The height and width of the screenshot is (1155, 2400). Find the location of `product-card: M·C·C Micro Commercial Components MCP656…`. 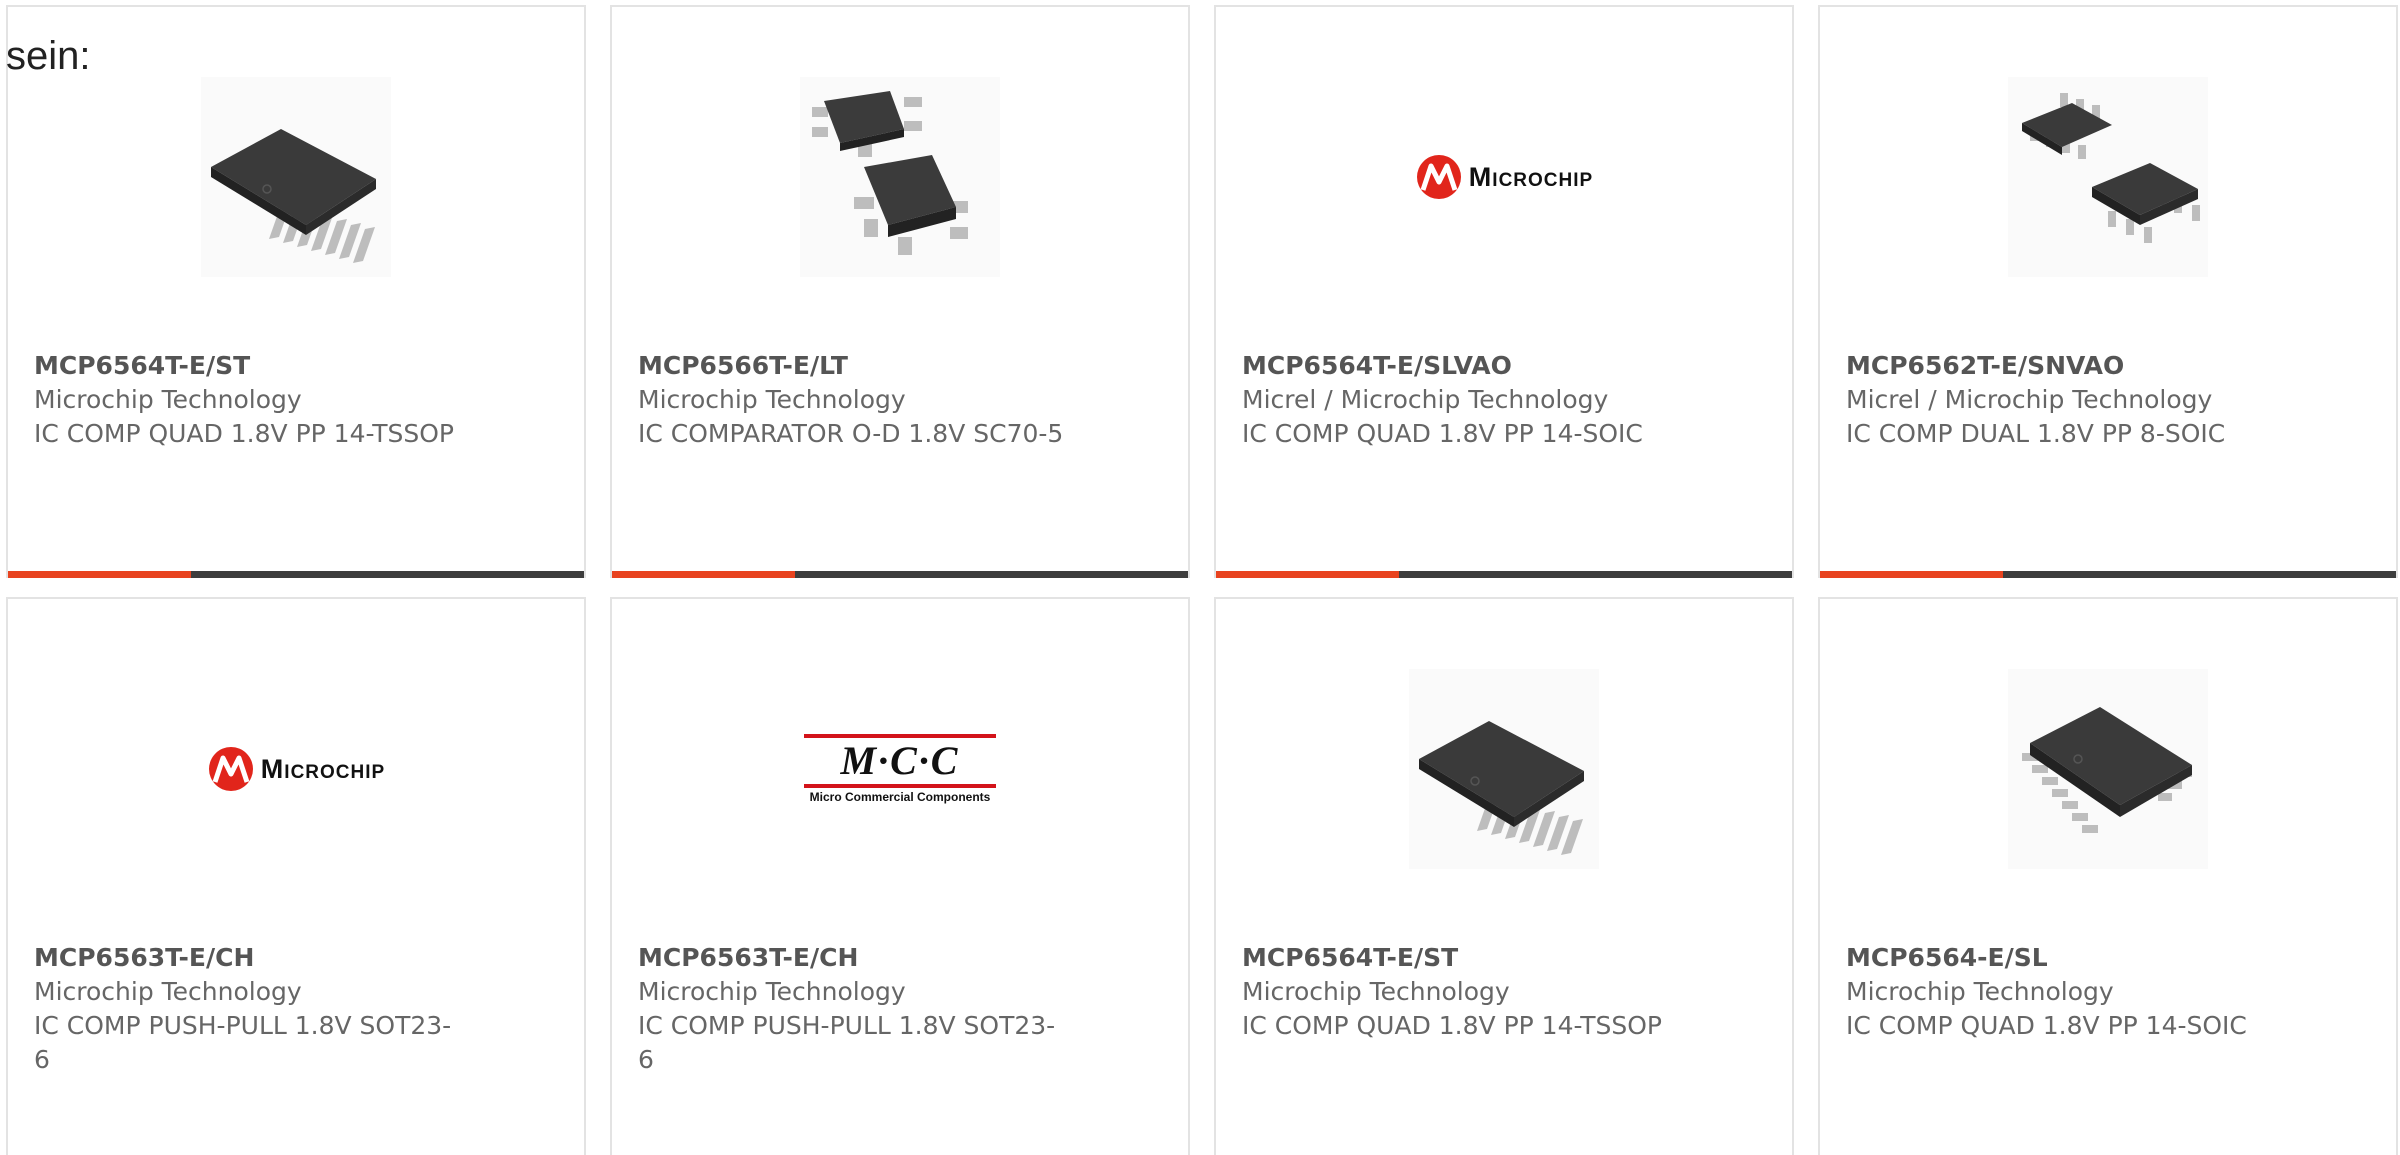

product-card: M·C·C Micro Commercial Components MCP656… is located at coordinates (900, 876).